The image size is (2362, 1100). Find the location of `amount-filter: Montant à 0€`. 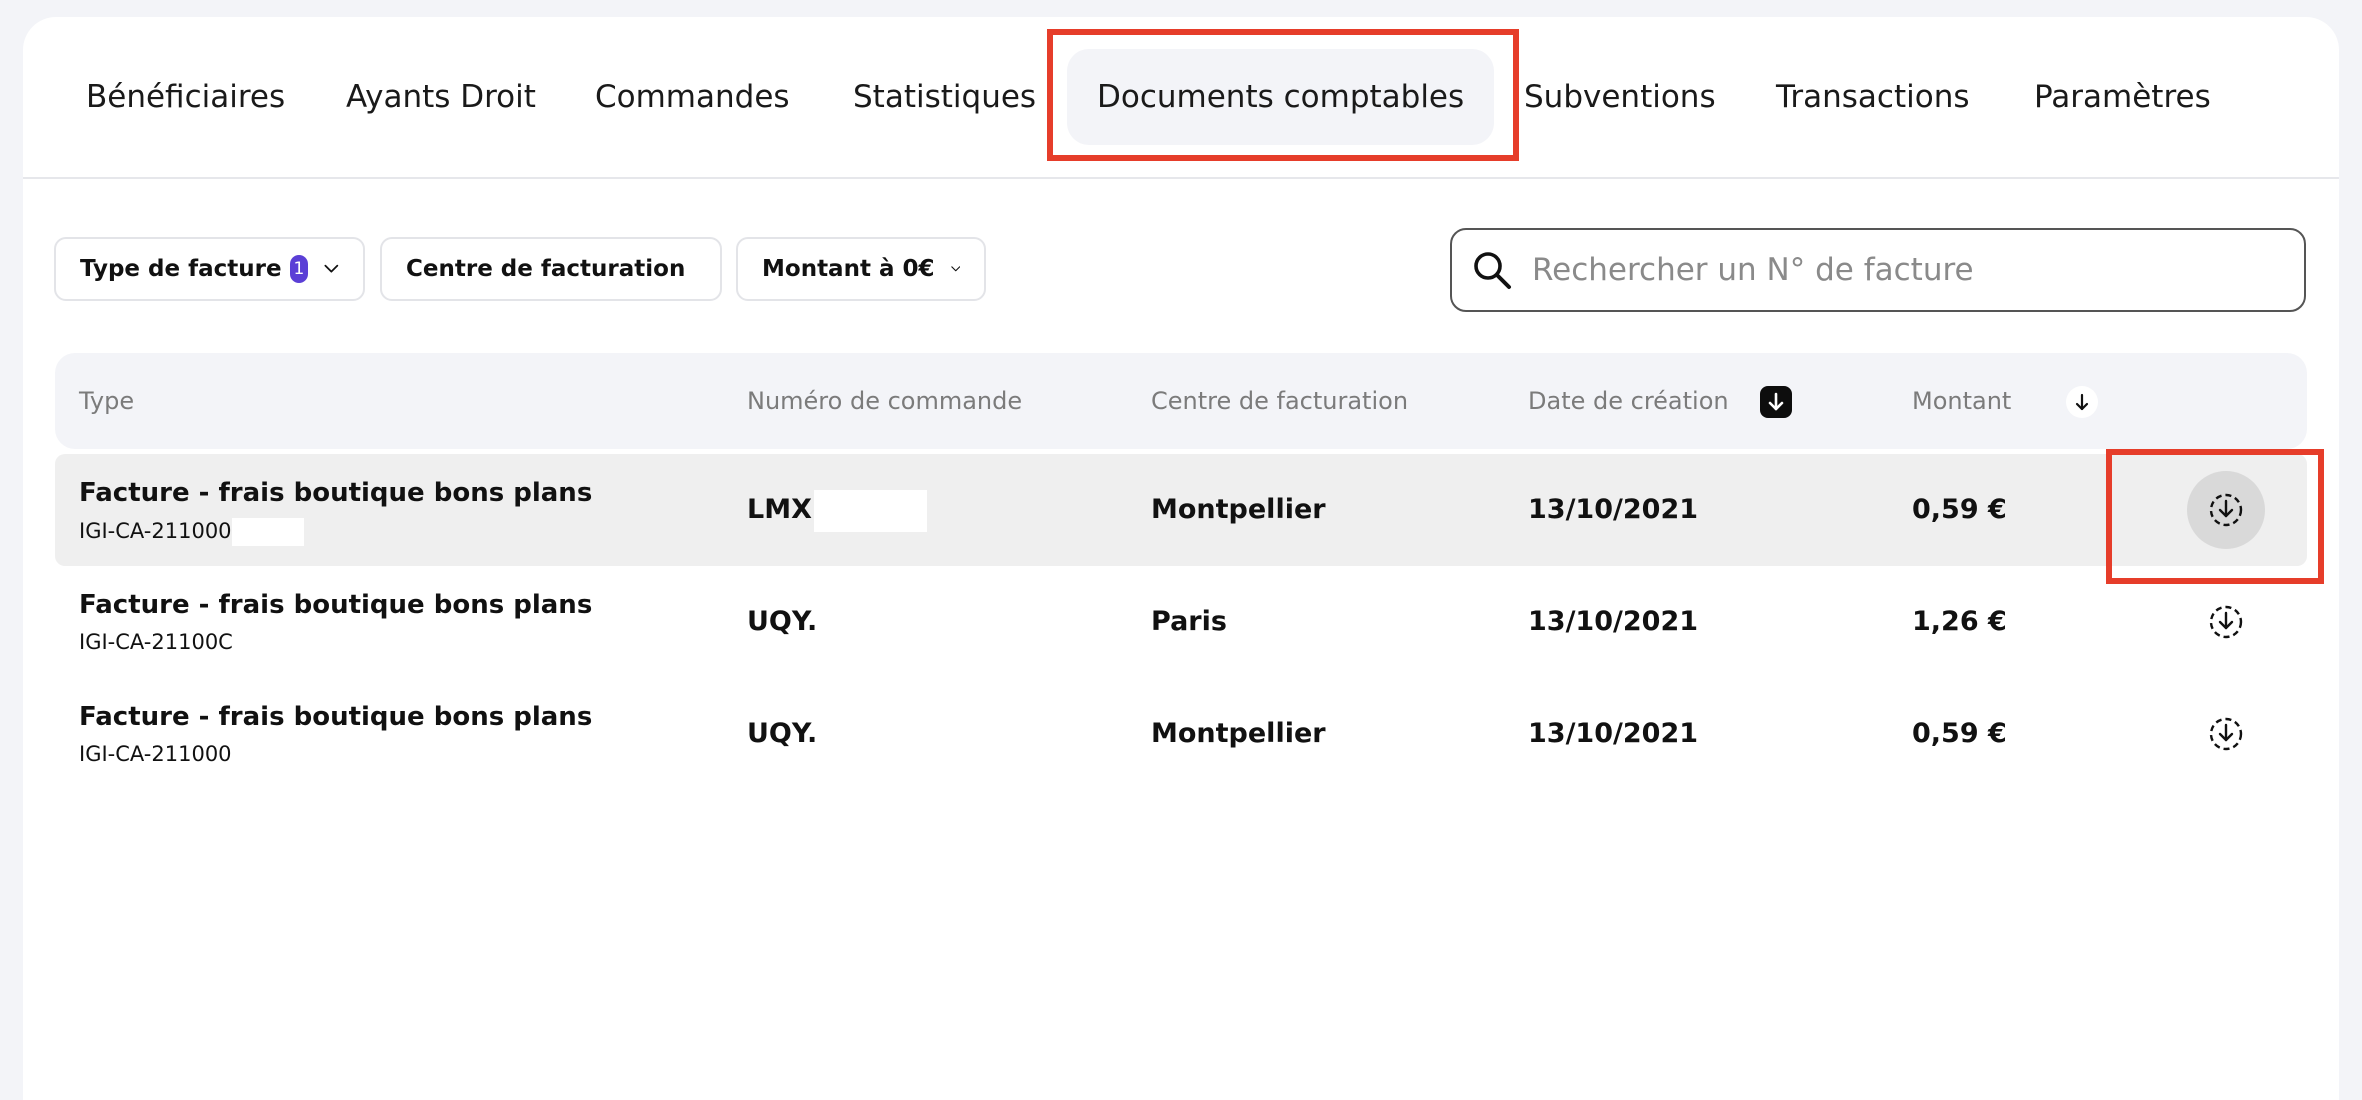

amount-filter: Montant à 0€ is located at coordinates (861, 269).